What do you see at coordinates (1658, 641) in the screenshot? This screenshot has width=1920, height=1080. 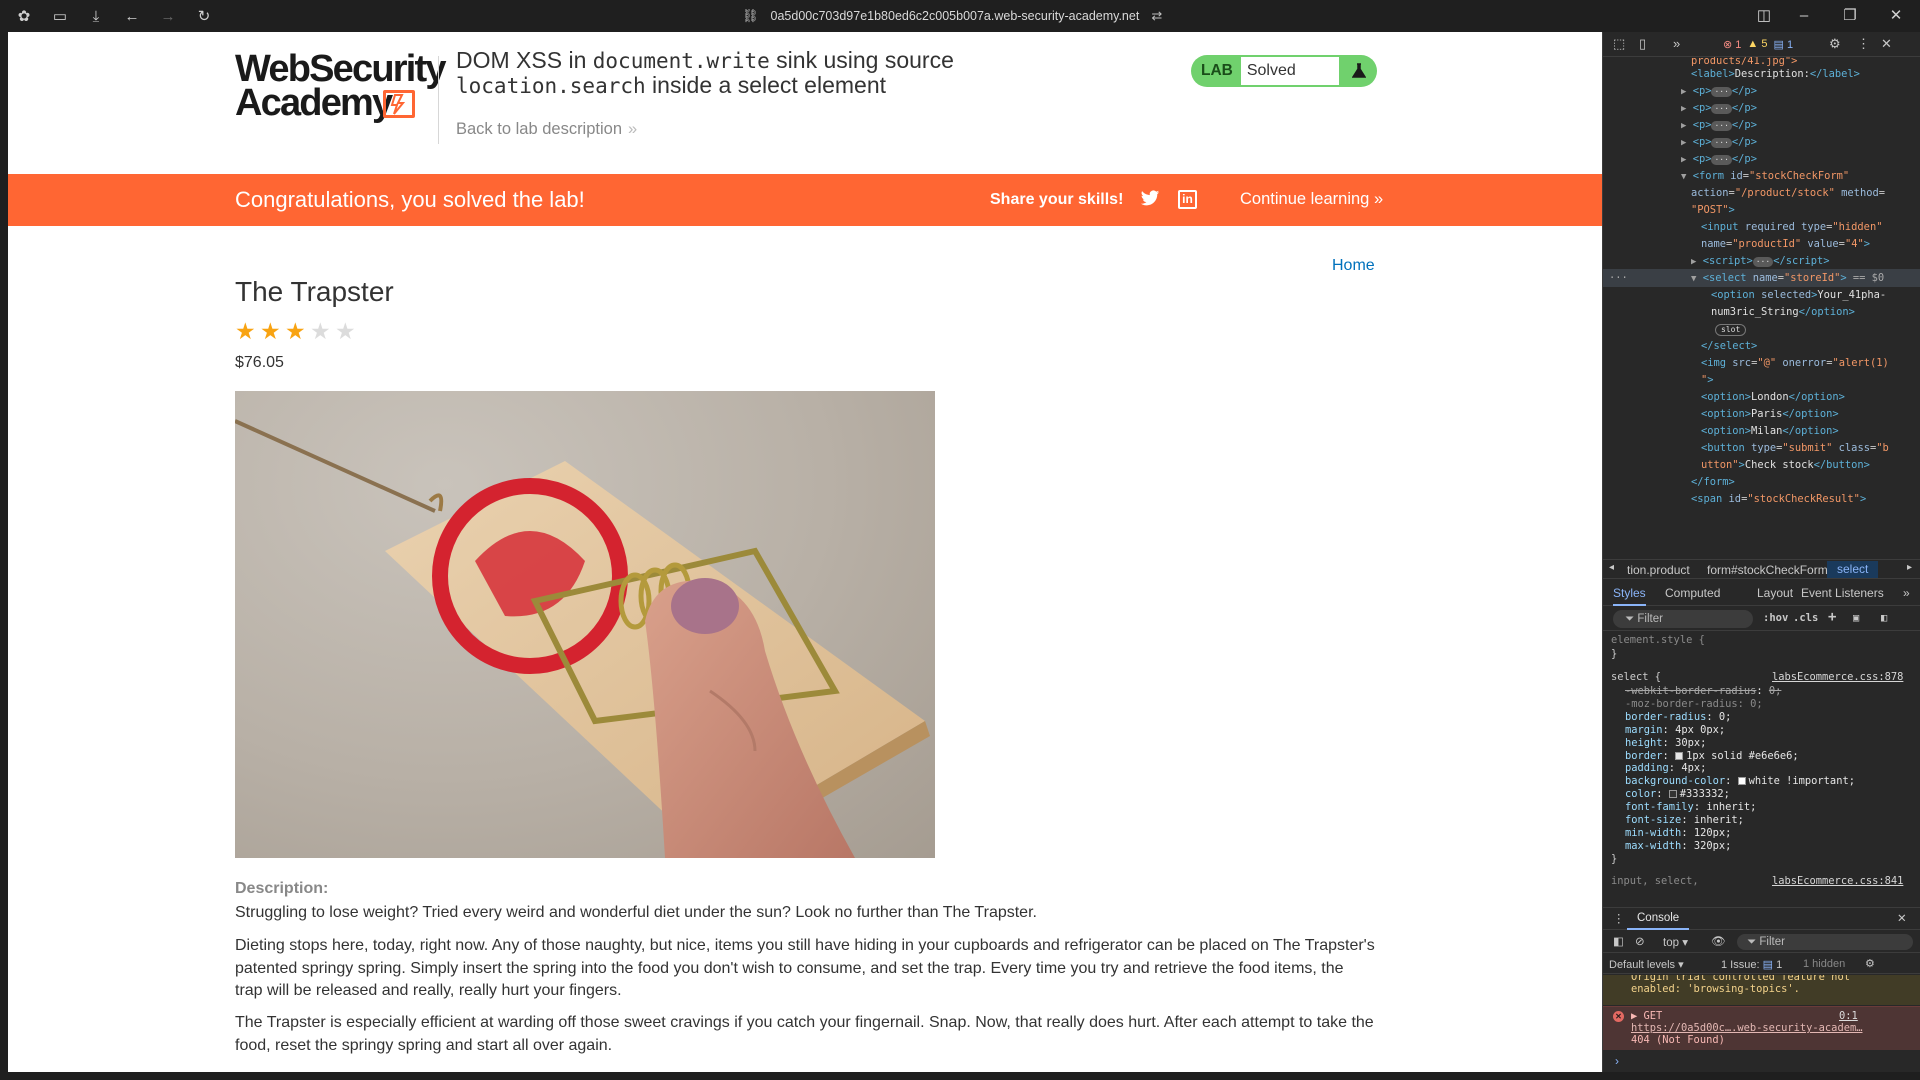 I see `element-style-rule: element.style {` at bounding box center [1658, 641].